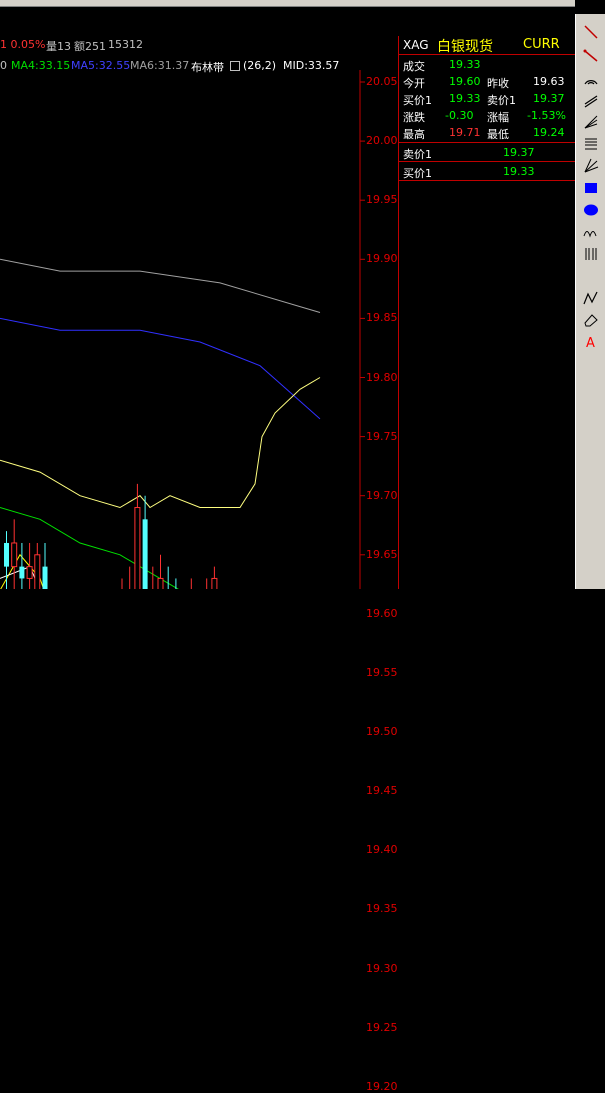 The image size is (605, 1093). What do you see at coordinates (591, 210) in the screenshot?
I see `ellipse-icon` at bounding box center [591, 210].